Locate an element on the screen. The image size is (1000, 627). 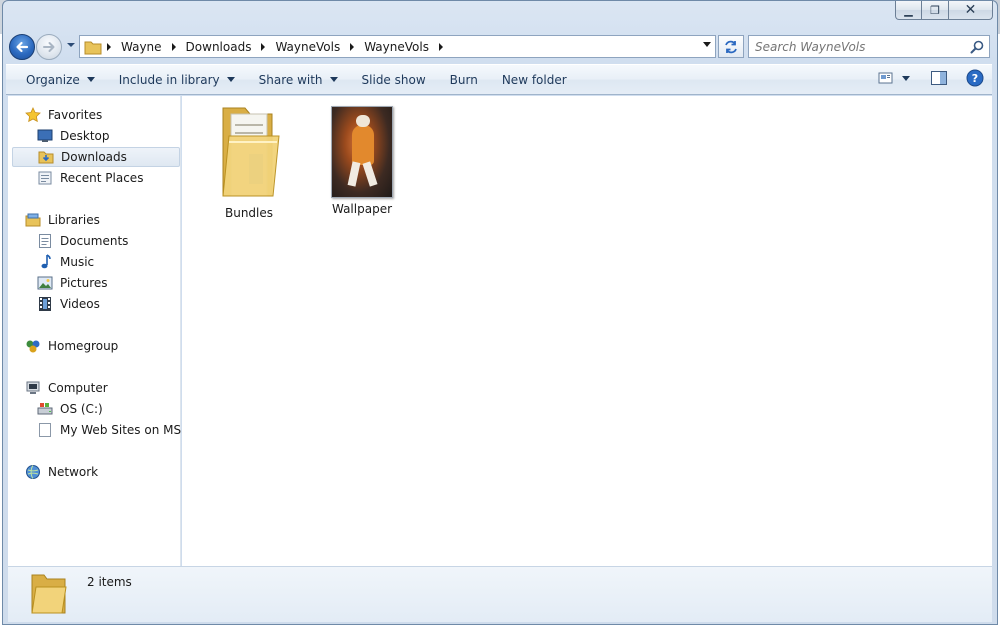
help-icon: ? is located at coordinates (975, 78).